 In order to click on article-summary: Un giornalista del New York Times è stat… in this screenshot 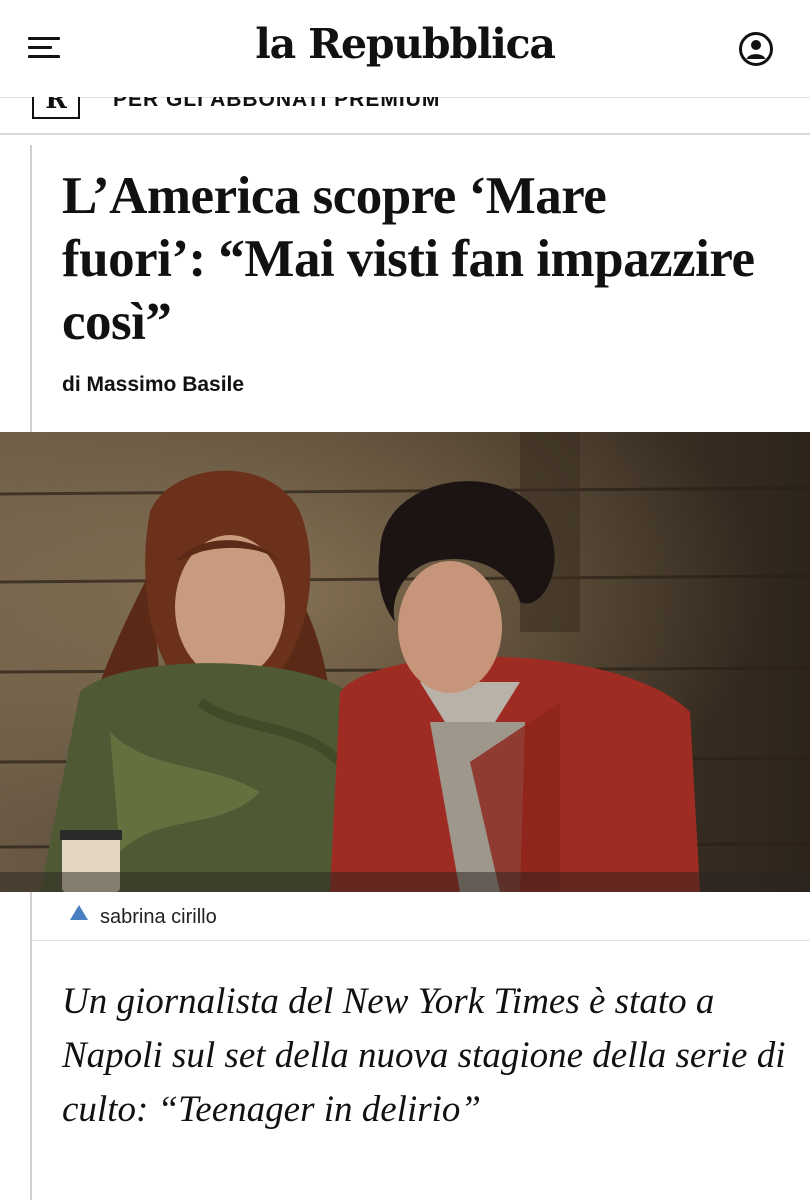, I will do `click(424, 1055)`.